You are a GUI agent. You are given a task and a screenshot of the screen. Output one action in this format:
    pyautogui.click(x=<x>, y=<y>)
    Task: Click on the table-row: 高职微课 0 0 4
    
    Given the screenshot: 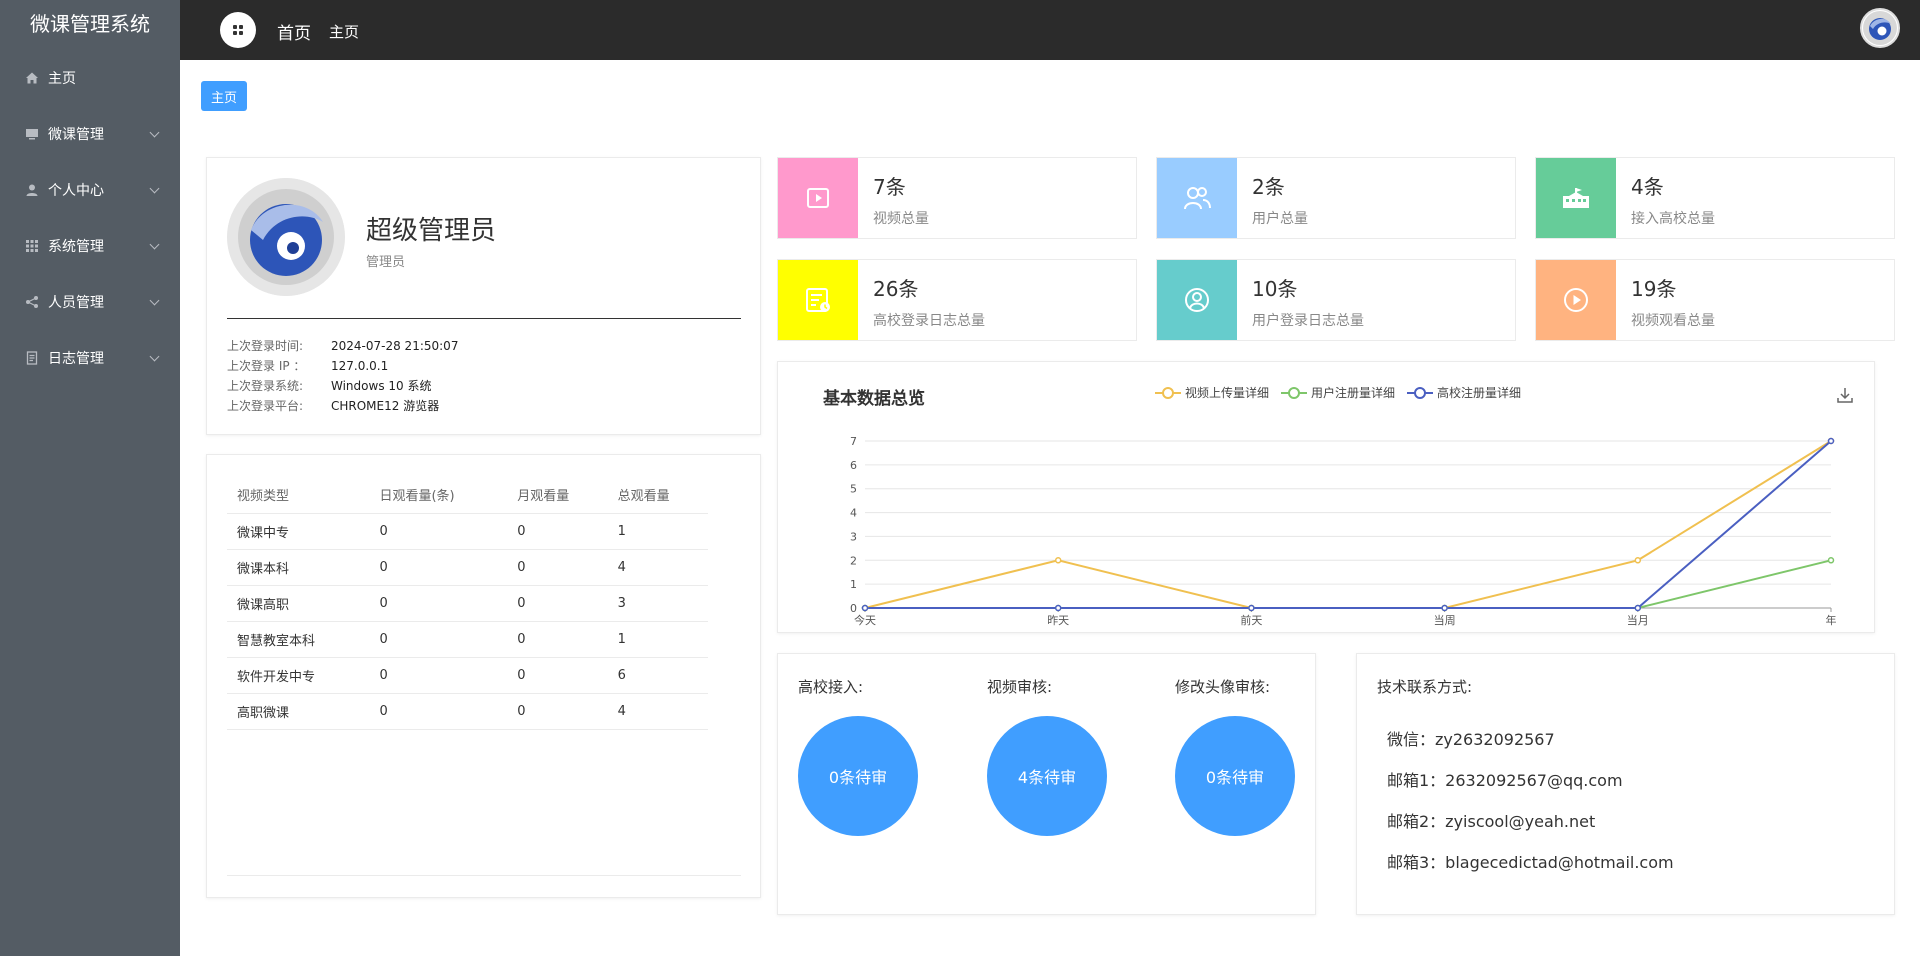 What is the action you would take?
    pyautogui.click(x=467, y=711)
    